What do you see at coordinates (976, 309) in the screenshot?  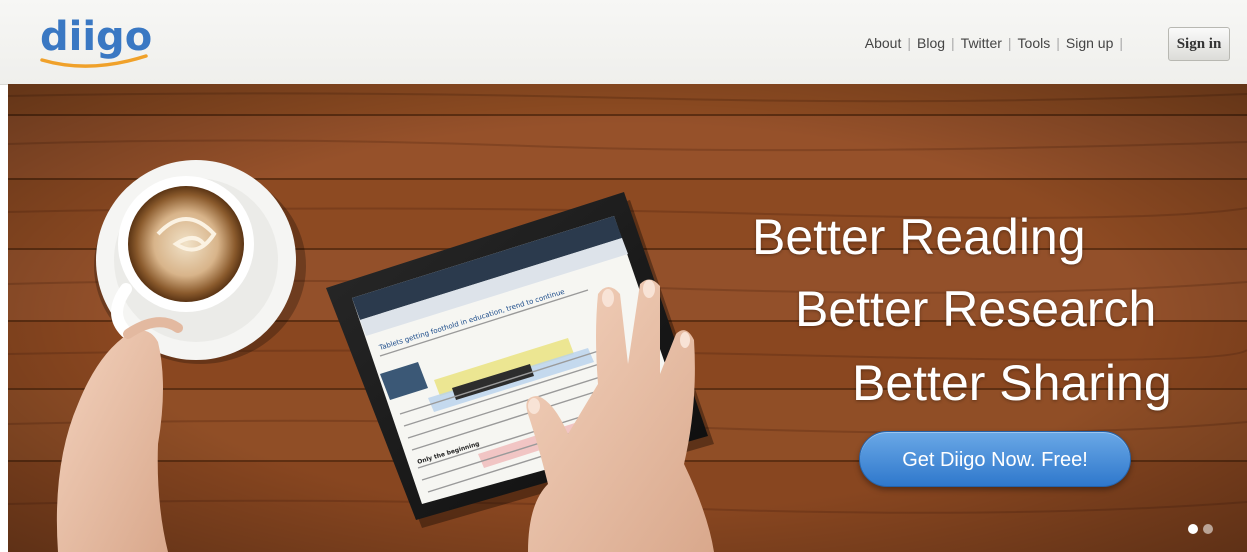 I see `tagline-better-research: Better Research` at bounding box center [976, 309].